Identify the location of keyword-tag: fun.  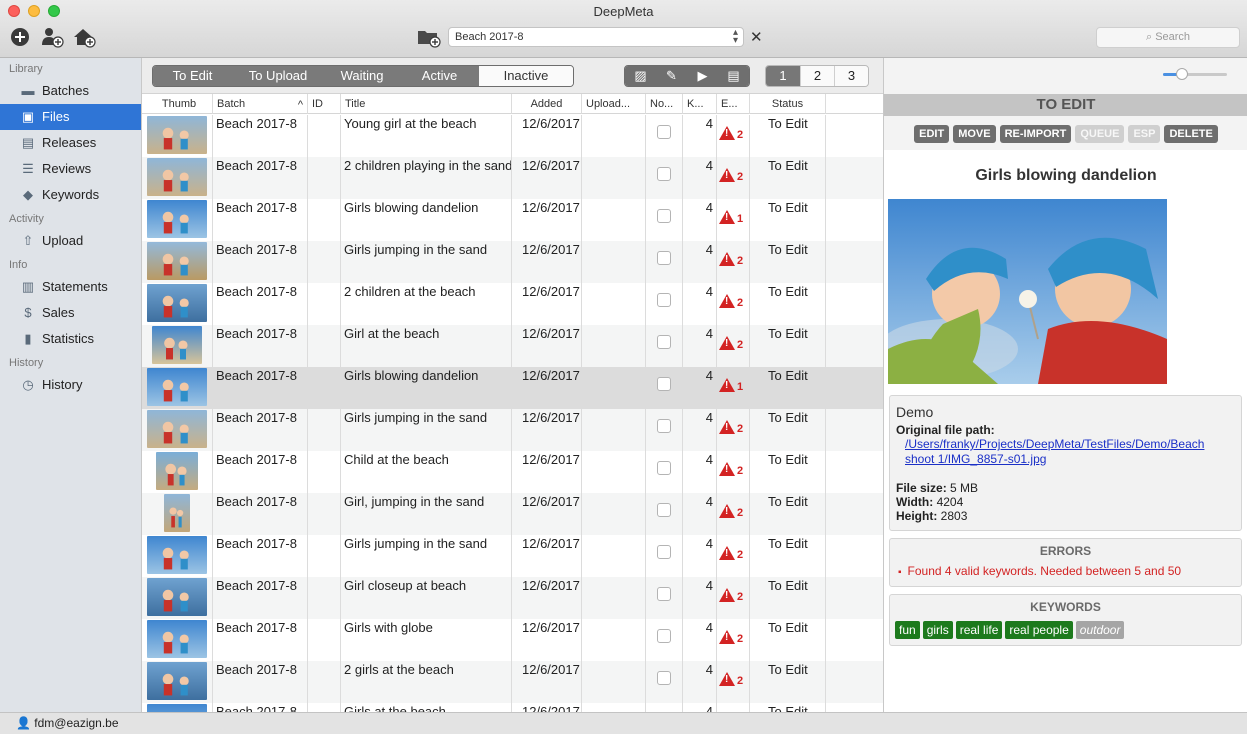
(907, 630).